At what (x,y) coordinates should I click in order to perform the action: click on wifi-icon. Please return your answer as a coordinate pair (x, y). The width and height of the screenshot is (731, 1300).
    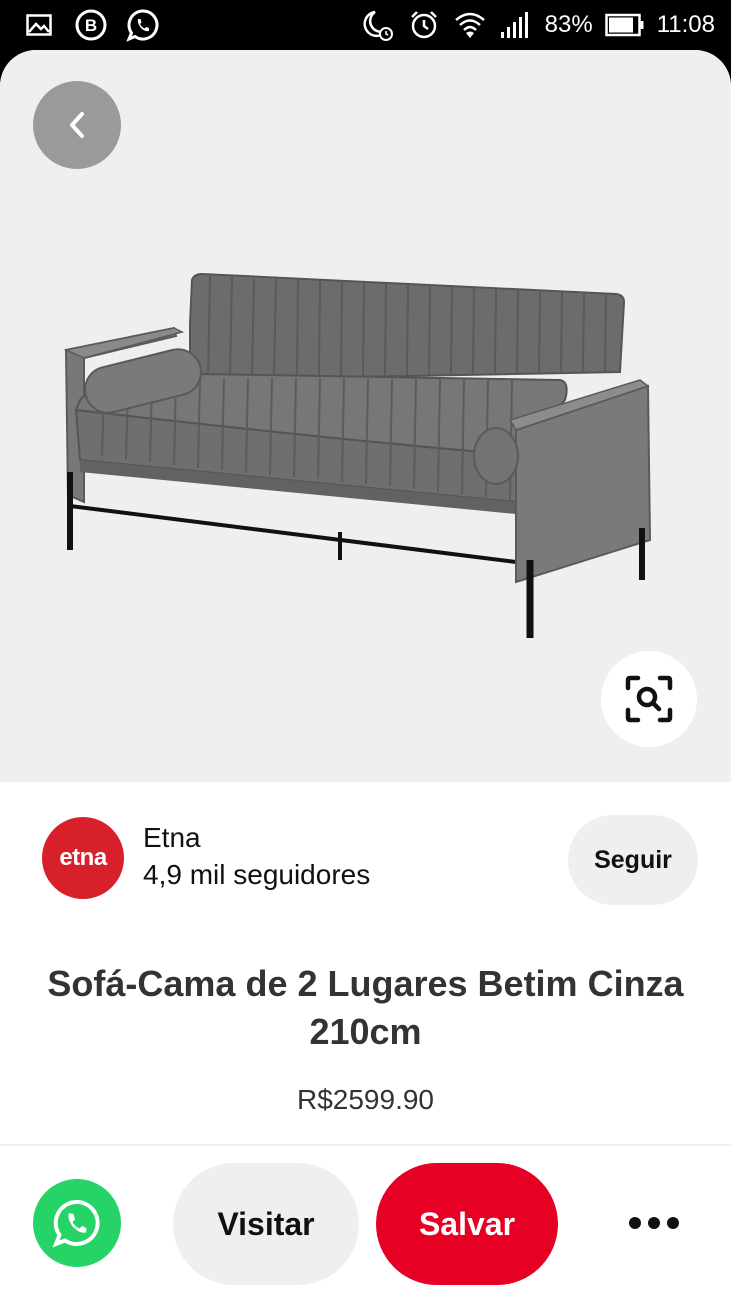
    Looking at the image, I should click on (470, 25).